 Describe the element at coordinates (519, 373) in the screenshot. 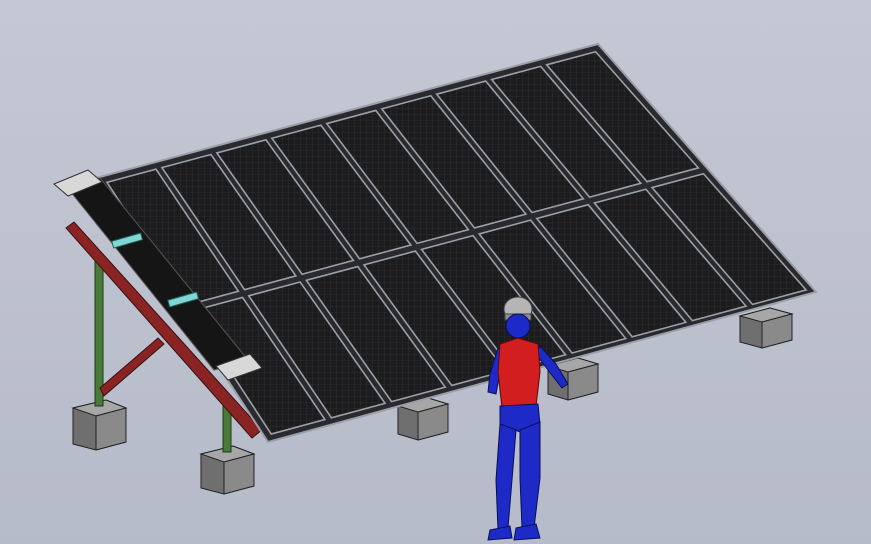

I see `safety-vest` at that location.